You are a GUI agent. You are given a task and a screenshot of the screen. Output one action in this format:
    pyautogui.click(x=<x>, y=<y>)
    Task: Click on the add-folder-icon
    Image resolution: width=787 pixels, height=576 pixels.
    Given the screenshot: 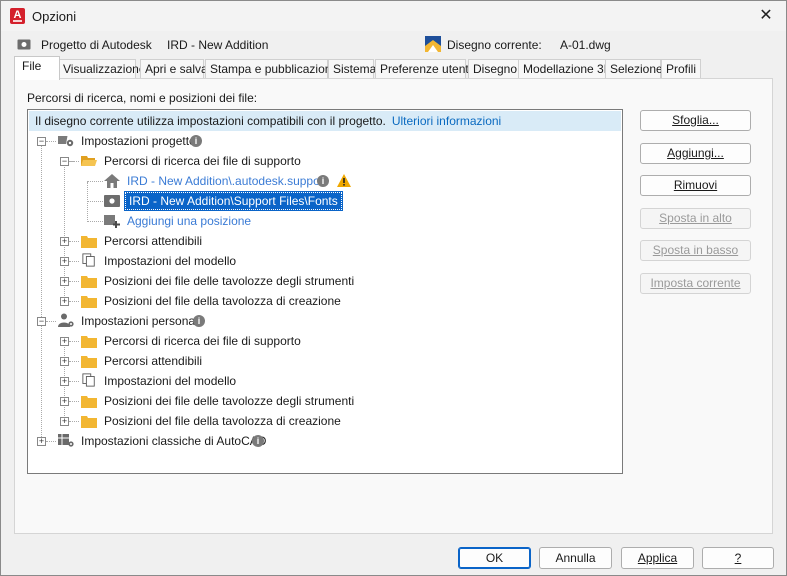 What is the action you would take?
    pyautogui.click(x=112, y=221)
    